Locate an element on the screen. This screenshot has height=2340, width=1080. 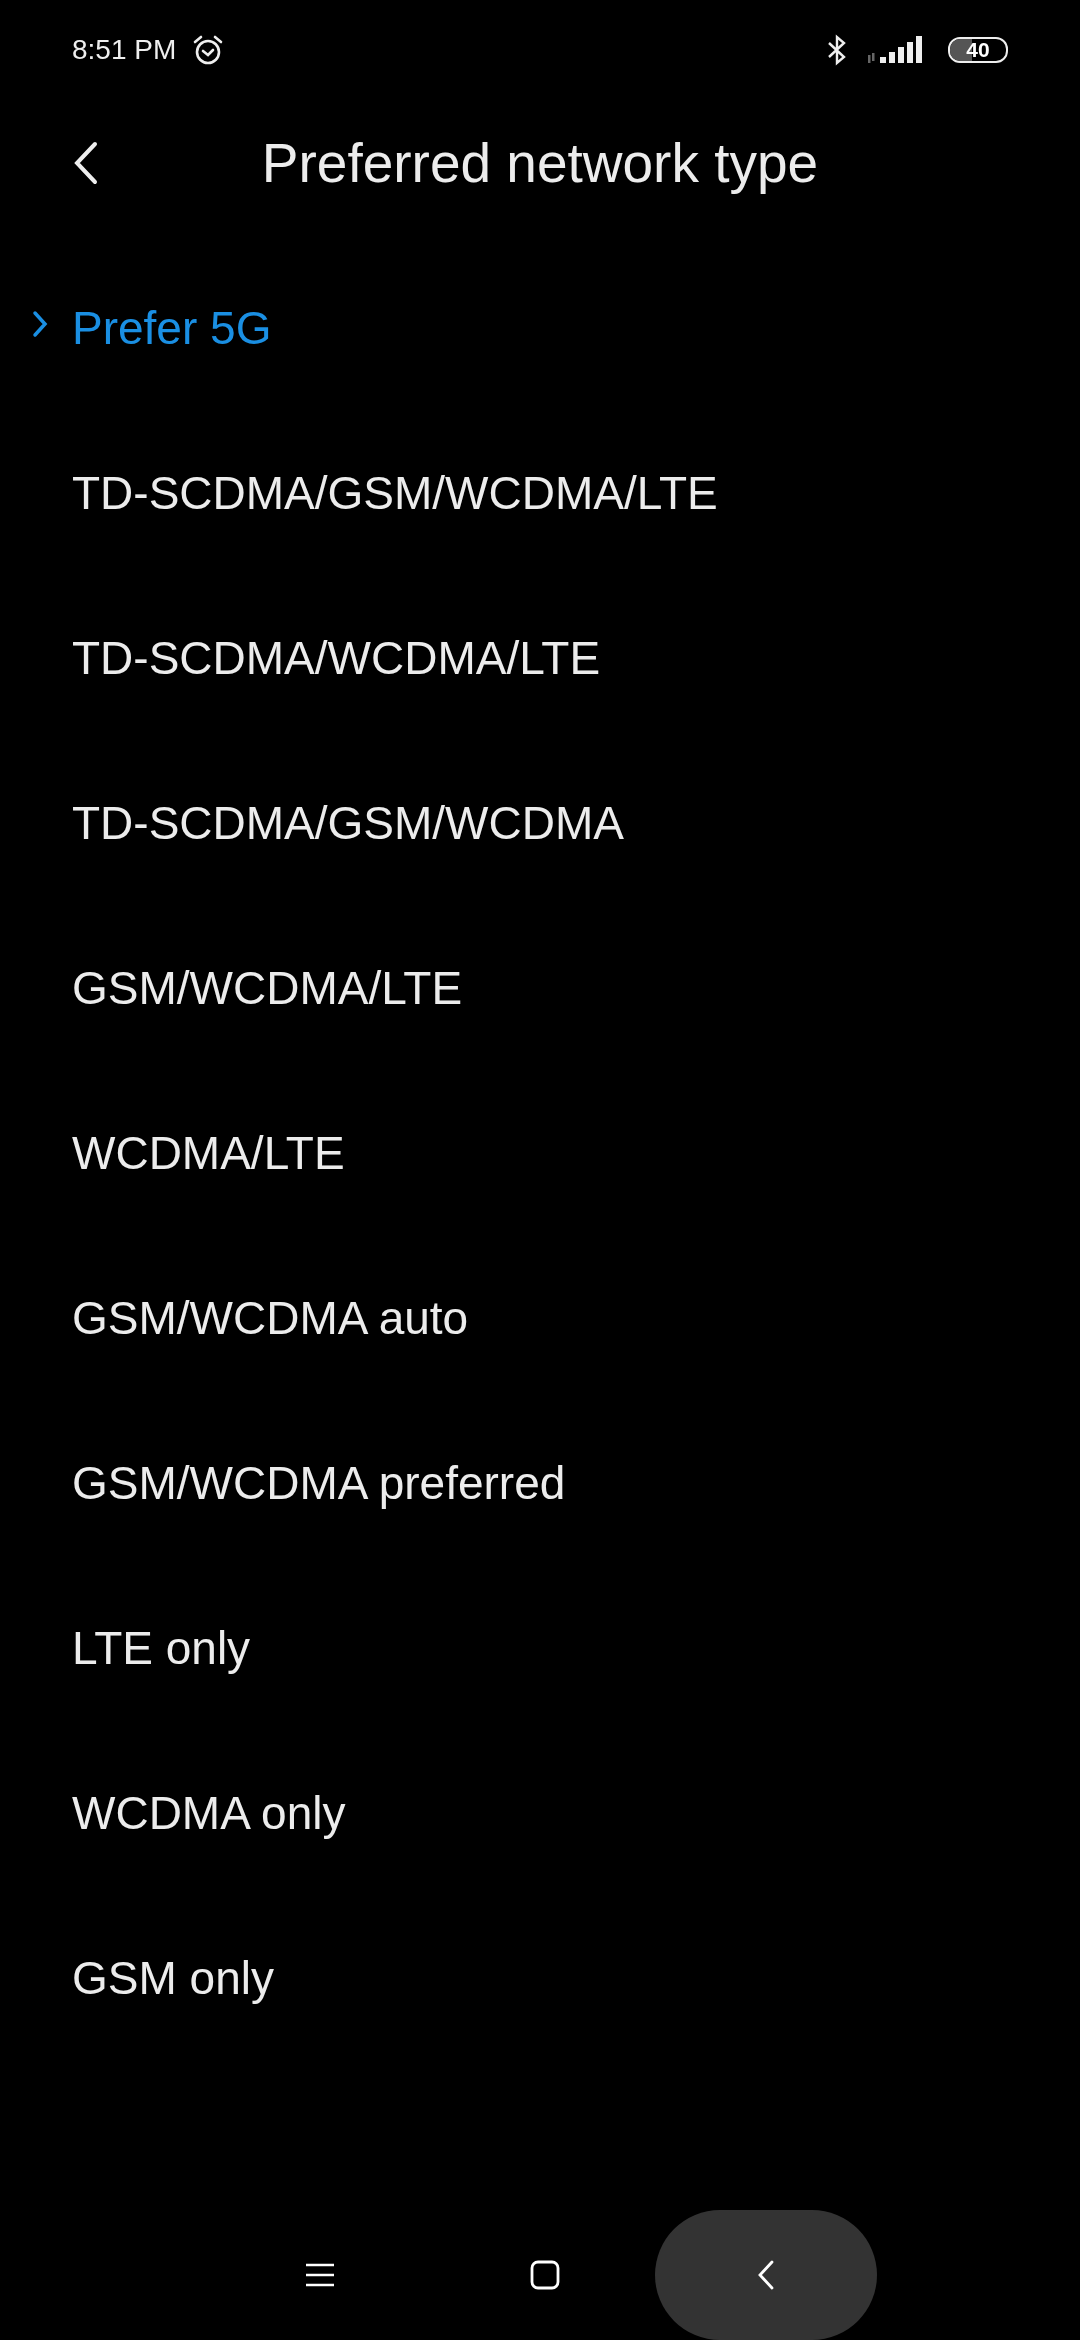
chevron-icon is located at coordinates (40, 324).